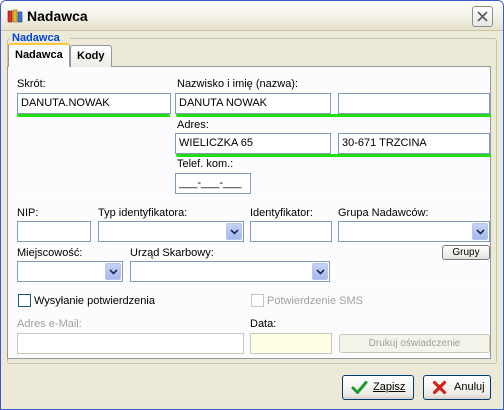 The width and height of the screenshot is (504, 410). Describe the element at coordinates (49, 324) in the screenshot. I see `email-label: Adres e-Mail:` at that location.